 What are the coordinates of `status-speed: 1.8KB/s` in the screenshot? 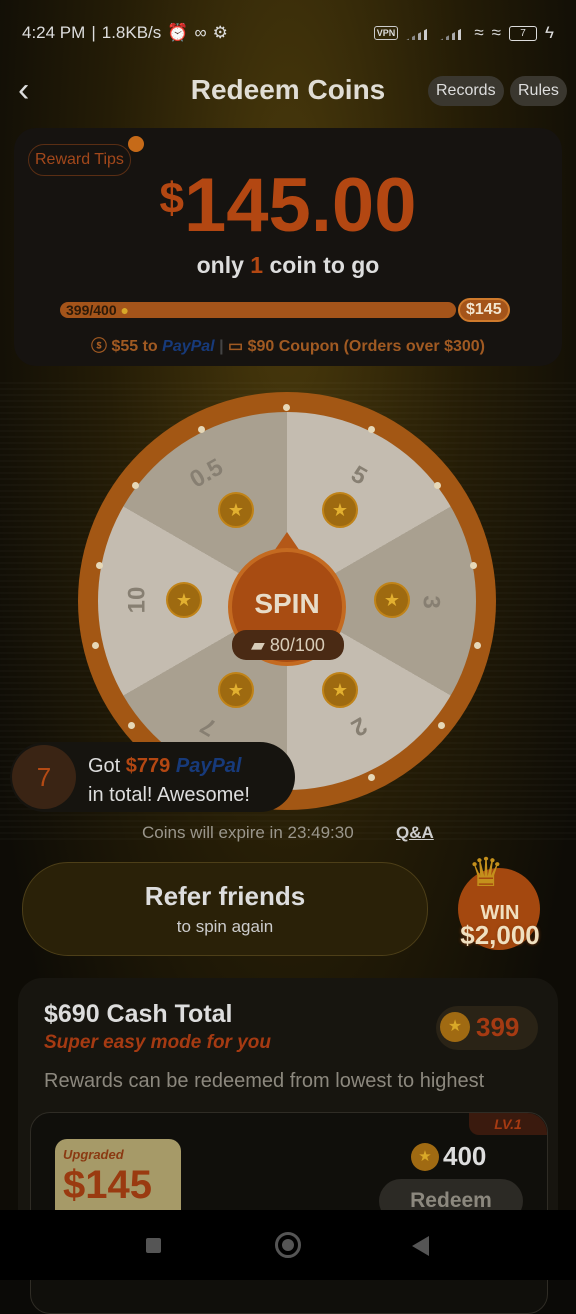 It's located at (131, 32).